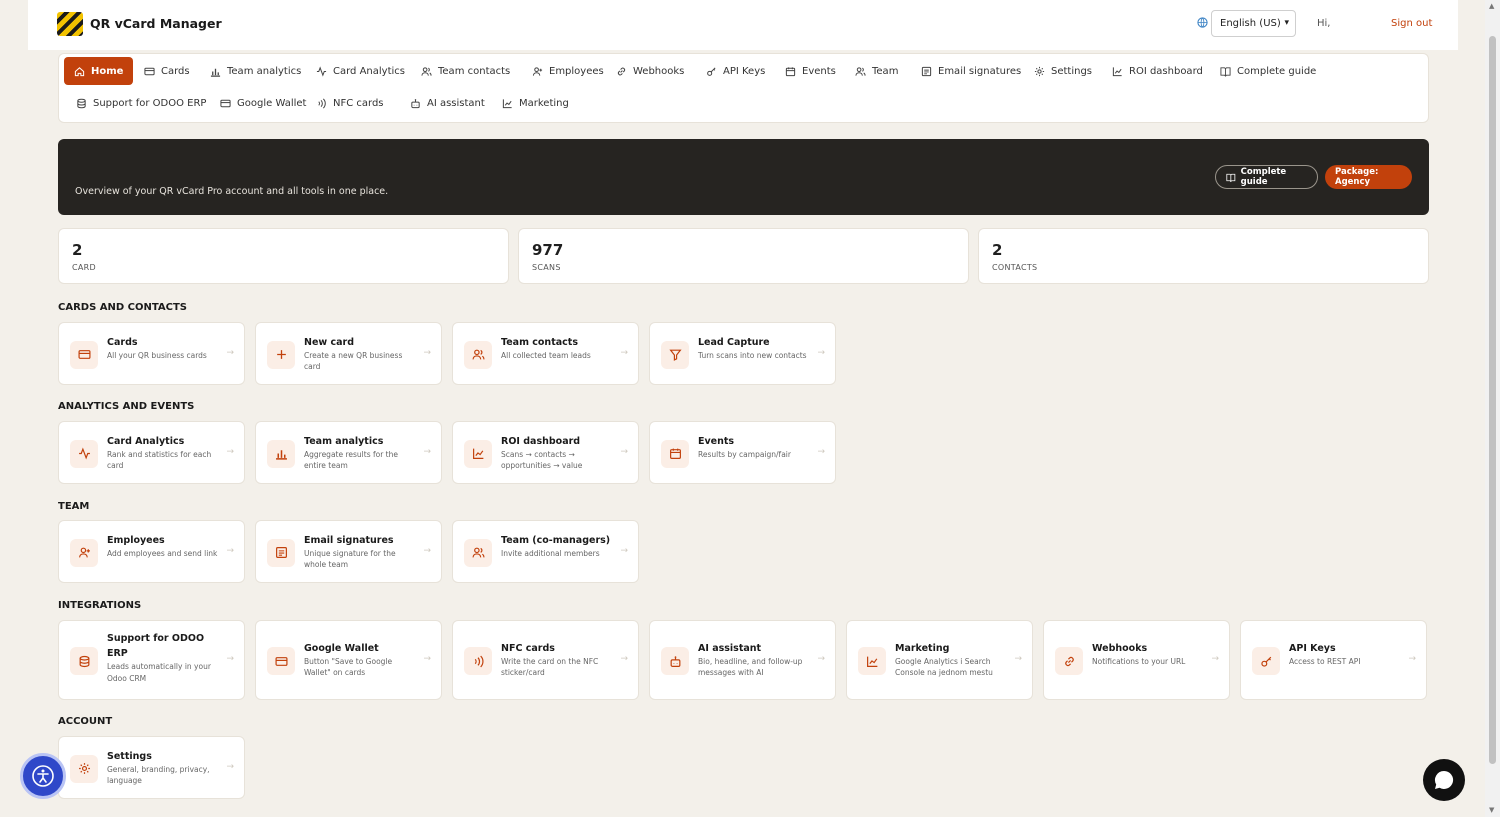  I want to click on chat-button, so click(1444, 780).